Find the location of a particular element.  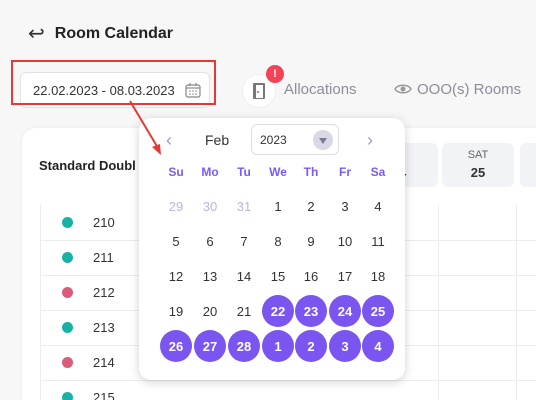

callout-arrow is located at coordinates (145, 127).